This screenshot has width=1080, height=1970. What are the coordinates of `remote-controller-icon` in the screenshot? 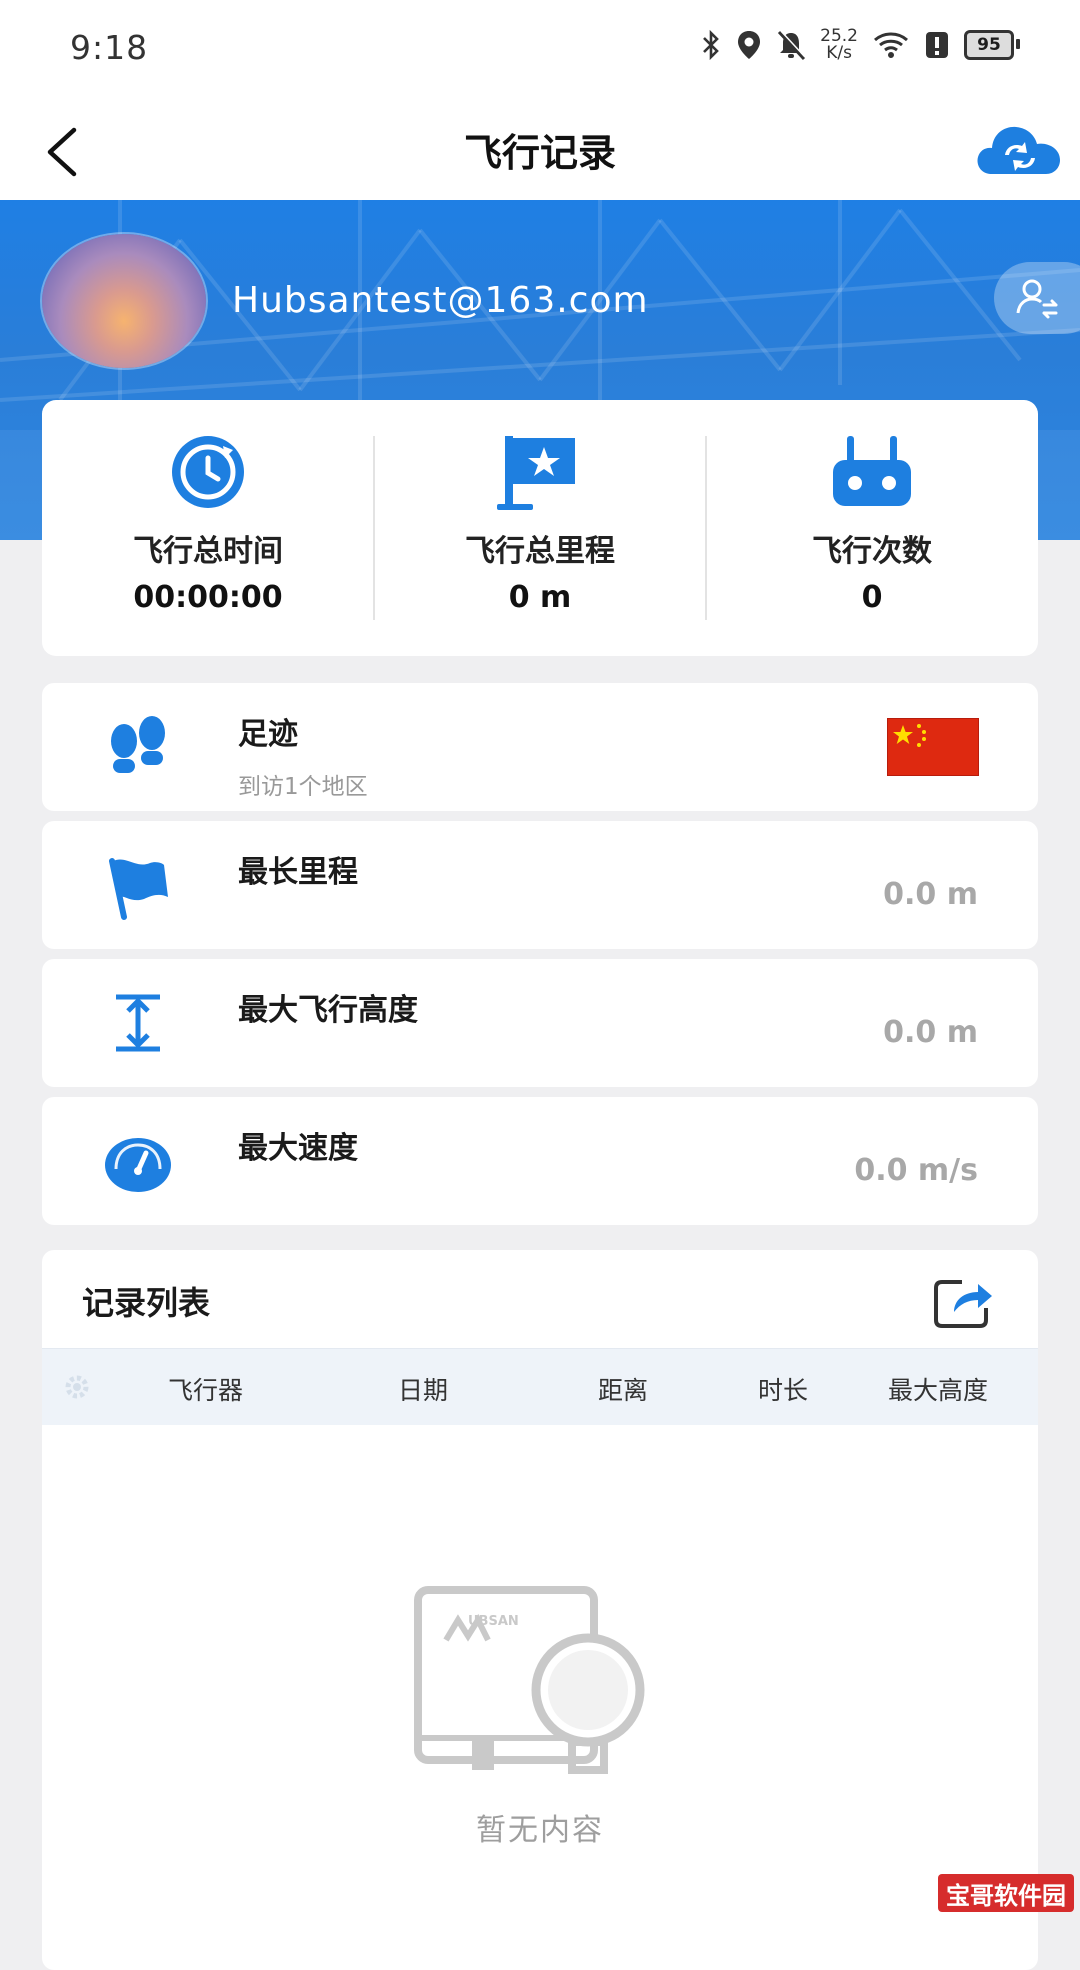 It's located at (872, 471).